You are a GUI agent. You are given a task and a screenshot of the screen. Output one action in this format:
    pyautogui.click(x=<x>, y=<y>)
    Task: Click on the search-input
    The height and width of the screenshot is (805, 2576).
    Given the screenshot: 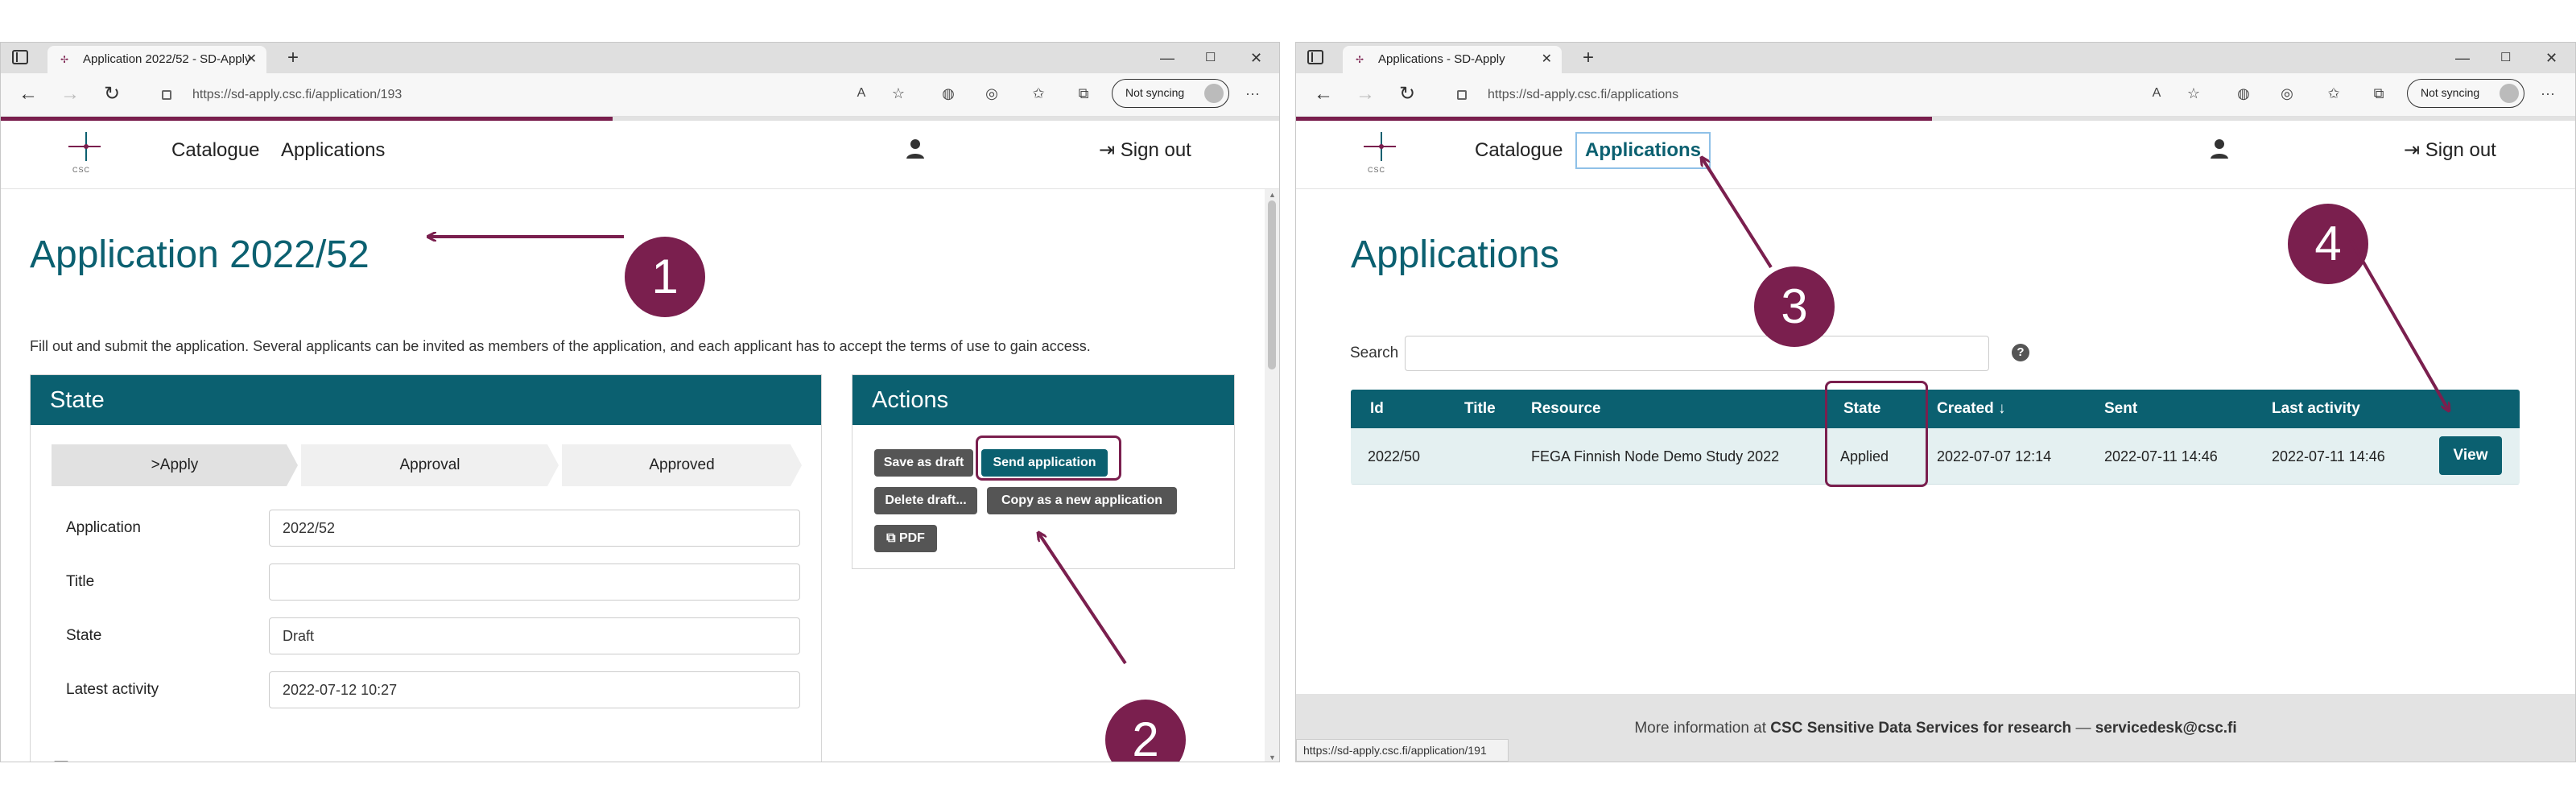 What is the action you would take?
    pyautogui.click(x=1697, y=353)
    